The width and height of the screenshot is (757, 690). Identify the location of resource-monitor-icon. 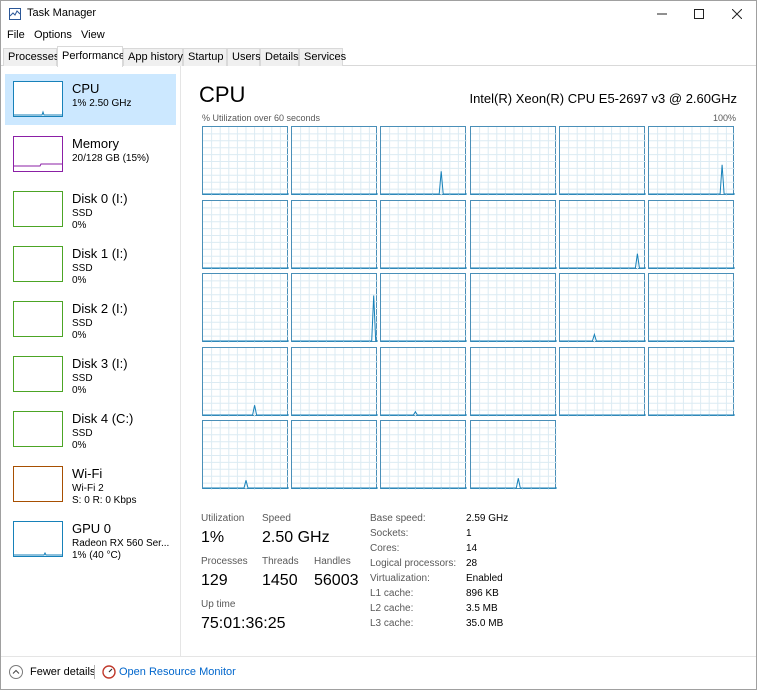
(109, 672).